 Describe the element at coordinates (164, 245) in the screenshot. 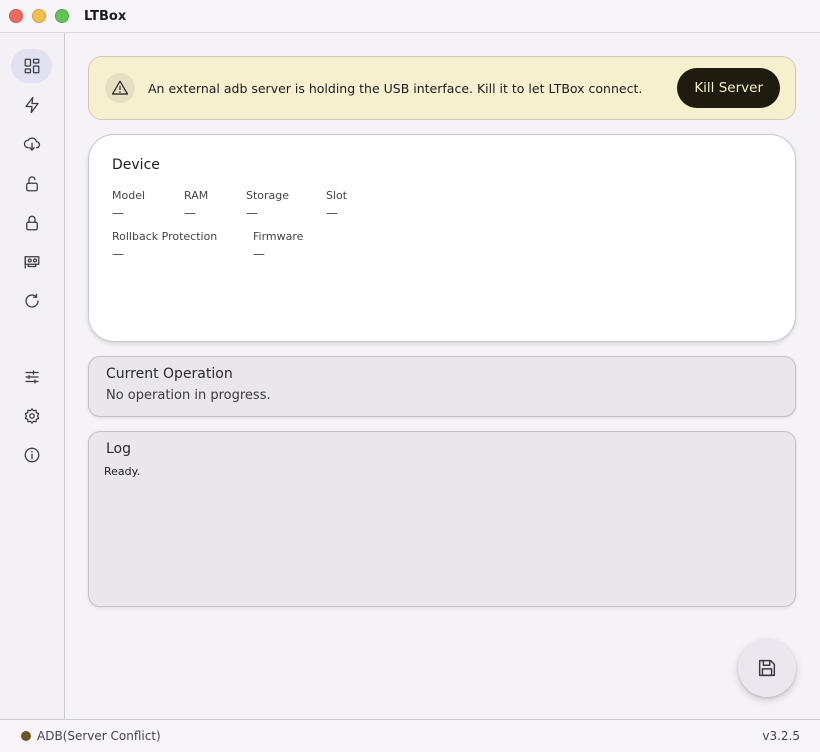

I see `field-rollback-protection: Rollback Protection —` at that location.